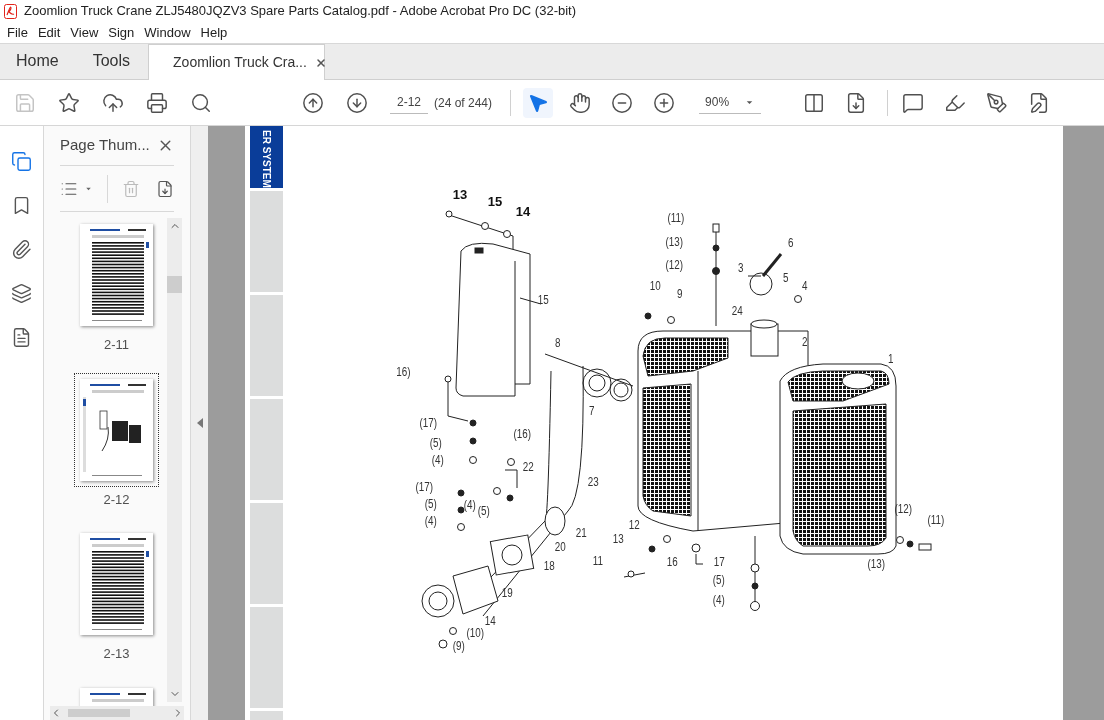  Describe the element at coordinates (475, 633) in the screenshot. I see `callout-number: (10)` at that location.